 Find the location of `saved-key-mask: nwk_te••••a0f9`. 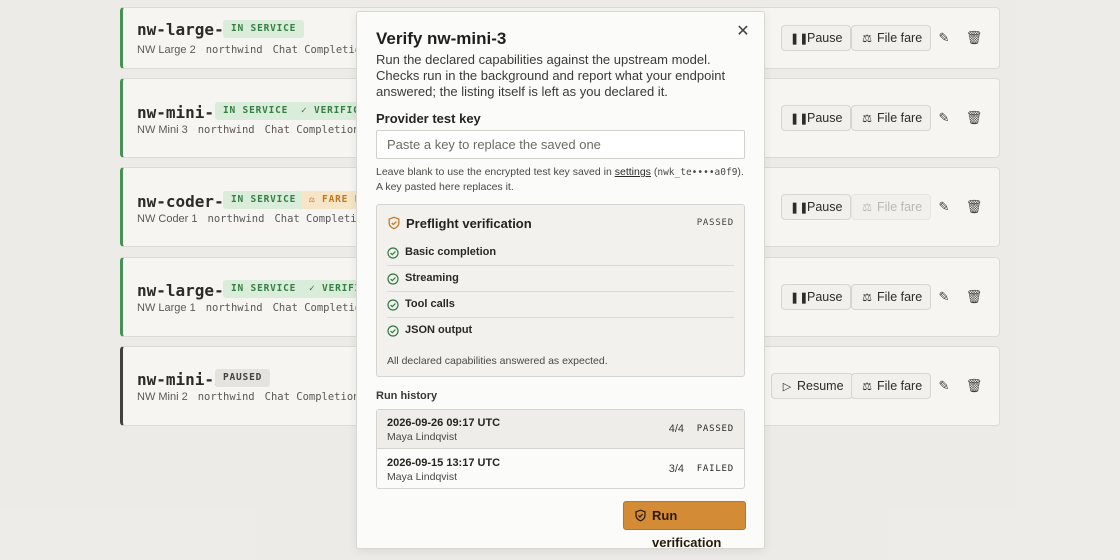

saved-key-mask: nwk_te••••a0f9 is located at coordinates (697, 172).